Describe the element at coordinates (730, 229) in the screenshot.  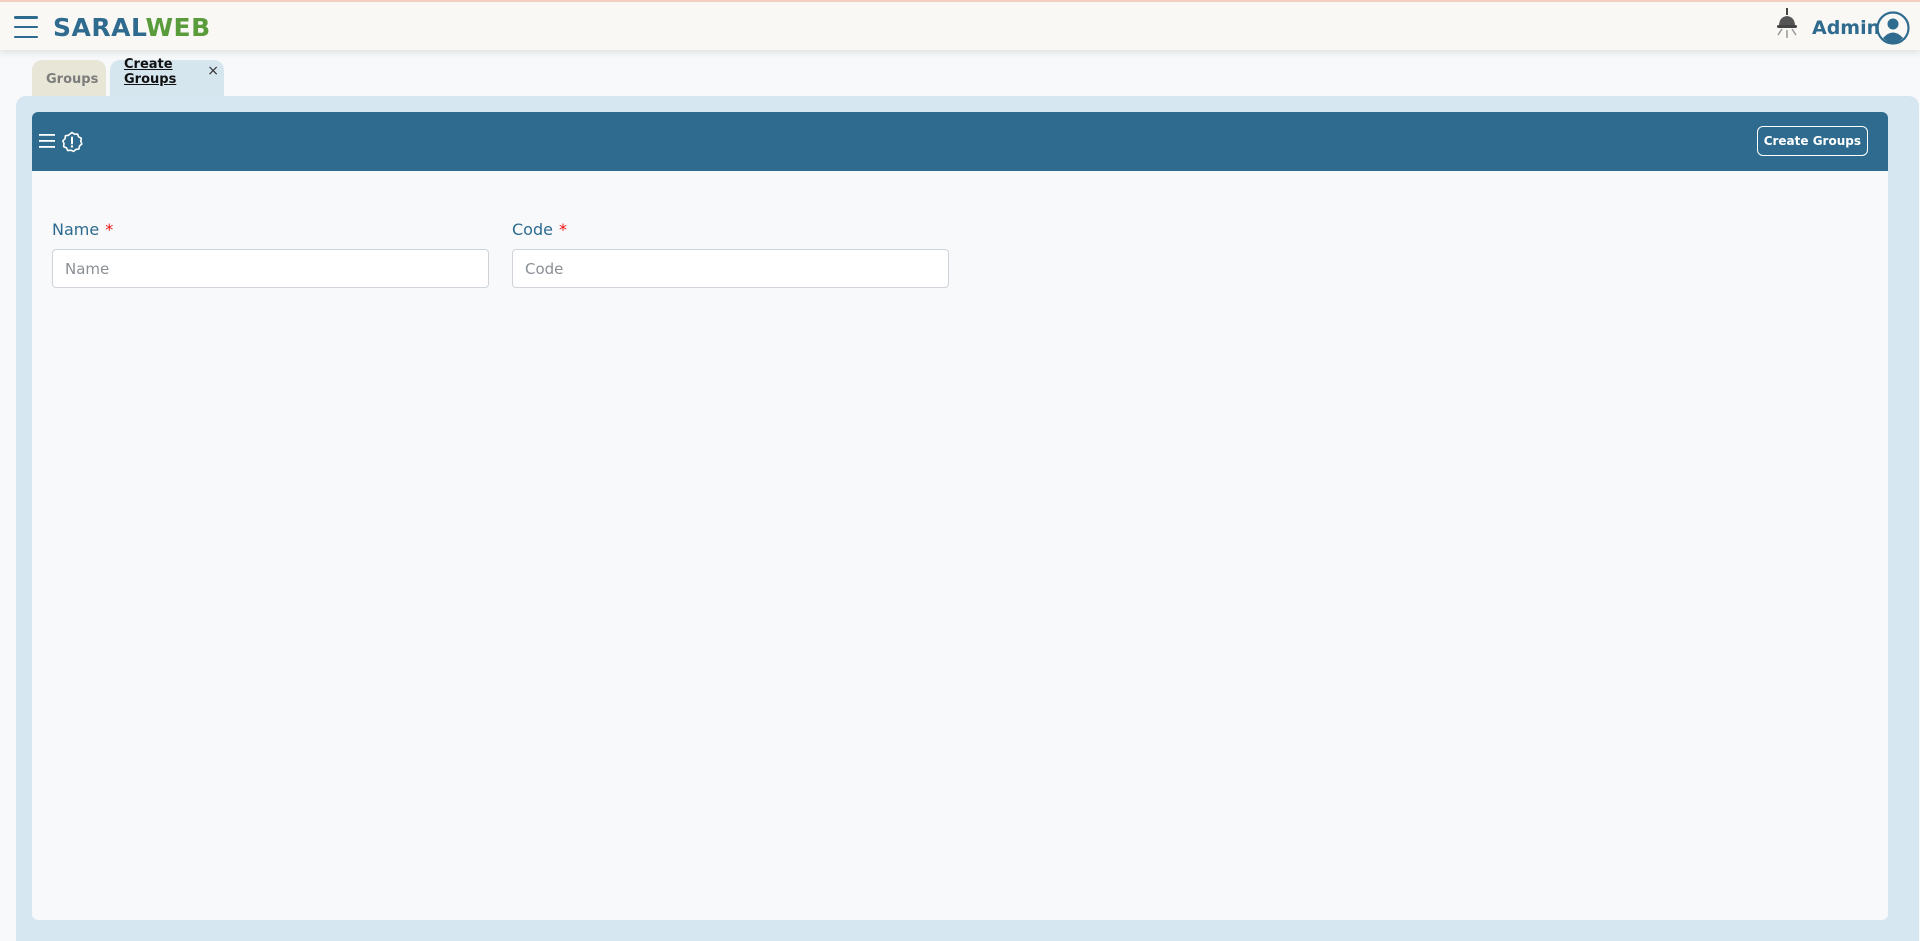
I see `code-label: Code *` at that location.